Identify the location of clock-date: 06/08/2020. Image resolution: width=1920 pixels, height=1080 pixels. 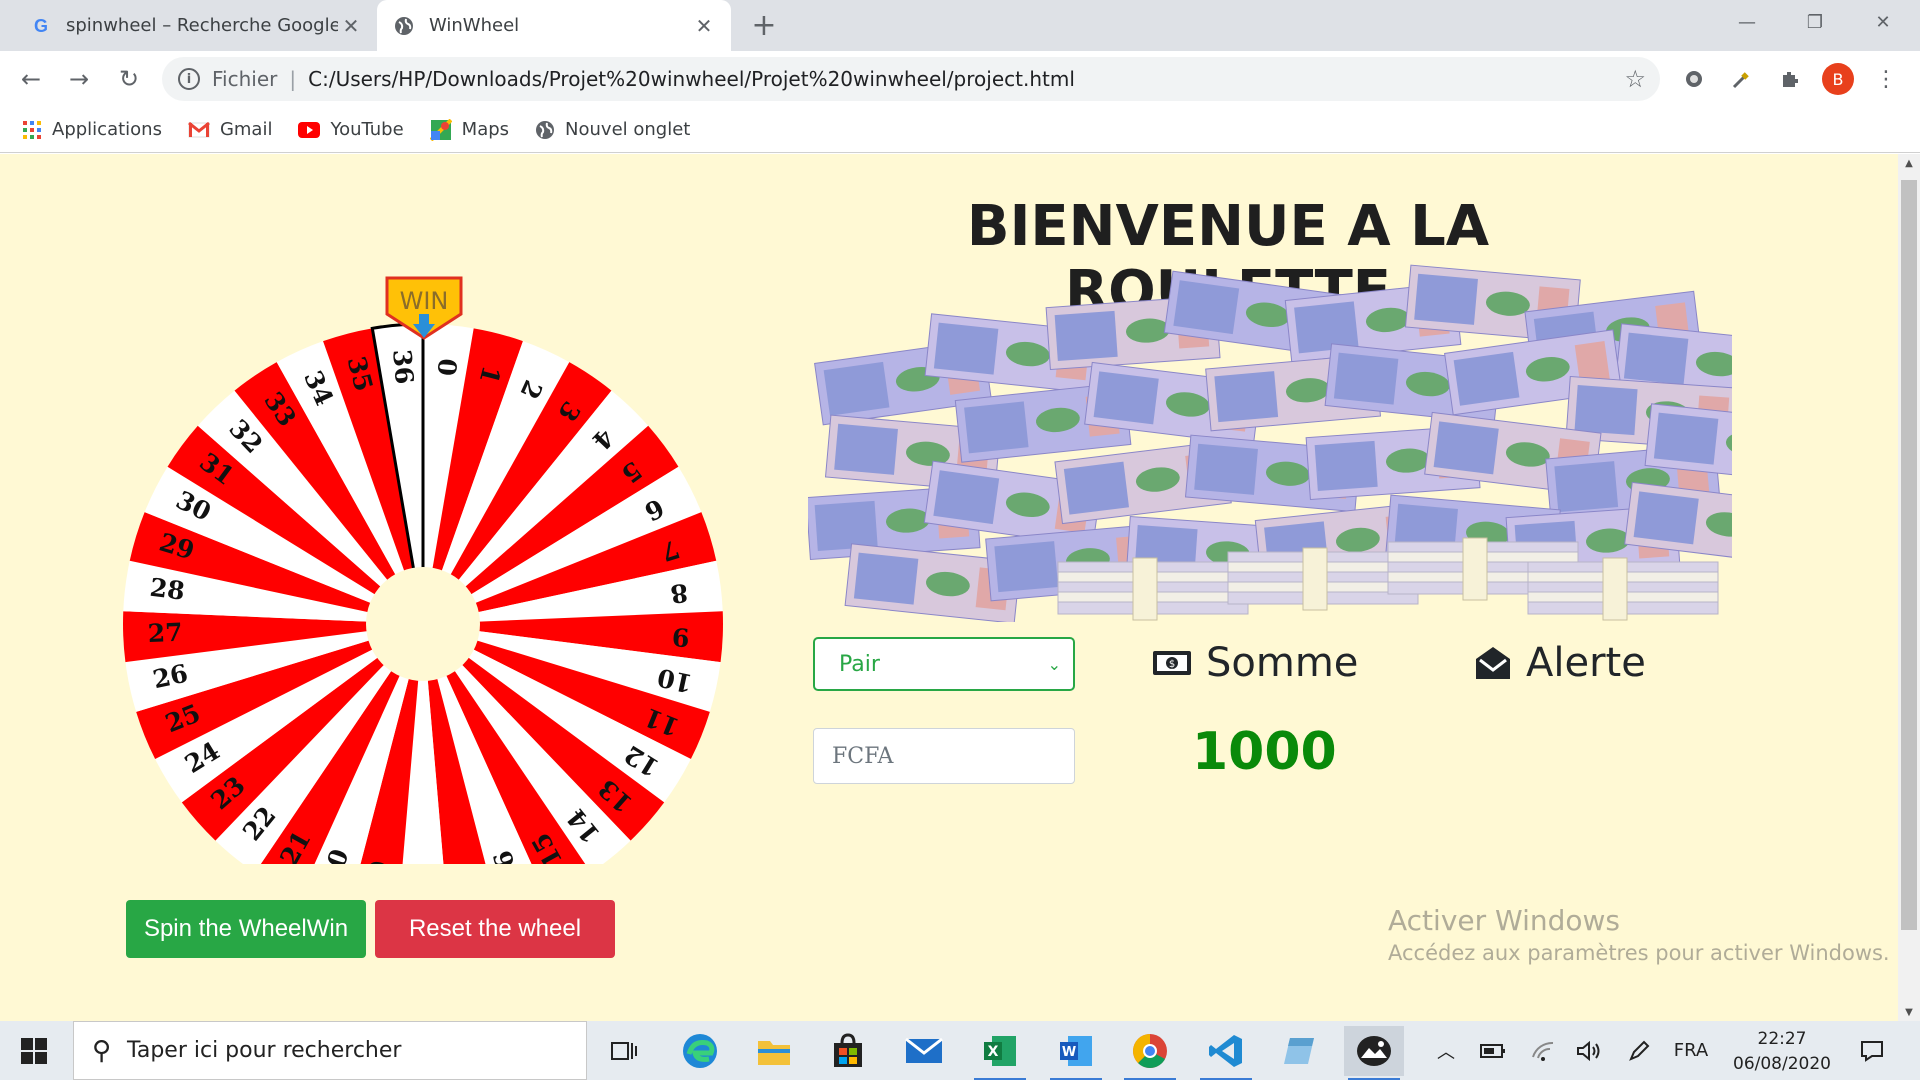
(1782, 1064).